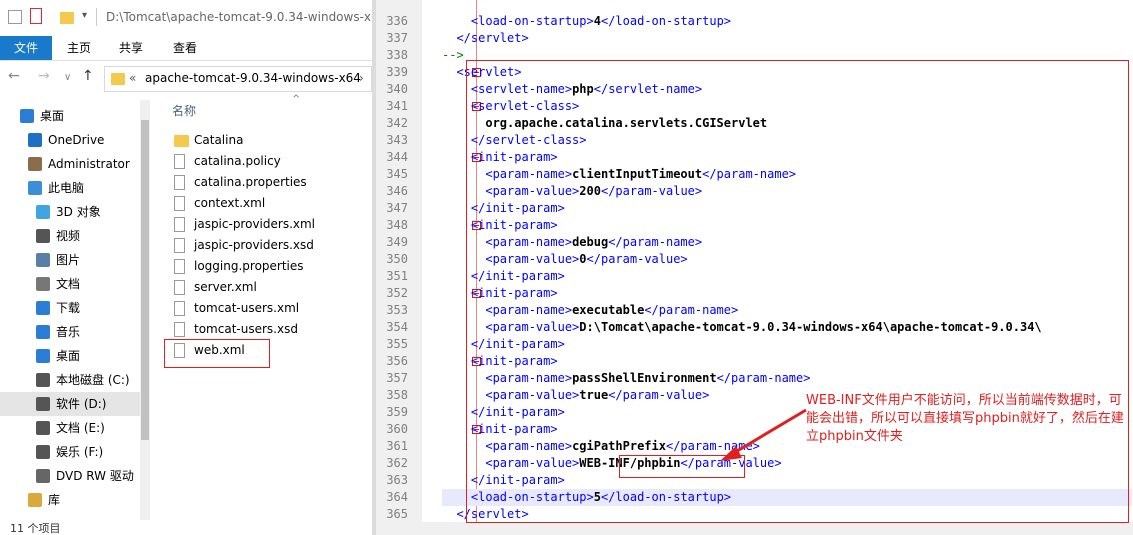 The height and width of the screenshot is (535, 1133). What do you see at coordinates (81, 404) in the screenshot?
I see `nav-item-label: 软件 (D:)` at bounding box center [81, 404].